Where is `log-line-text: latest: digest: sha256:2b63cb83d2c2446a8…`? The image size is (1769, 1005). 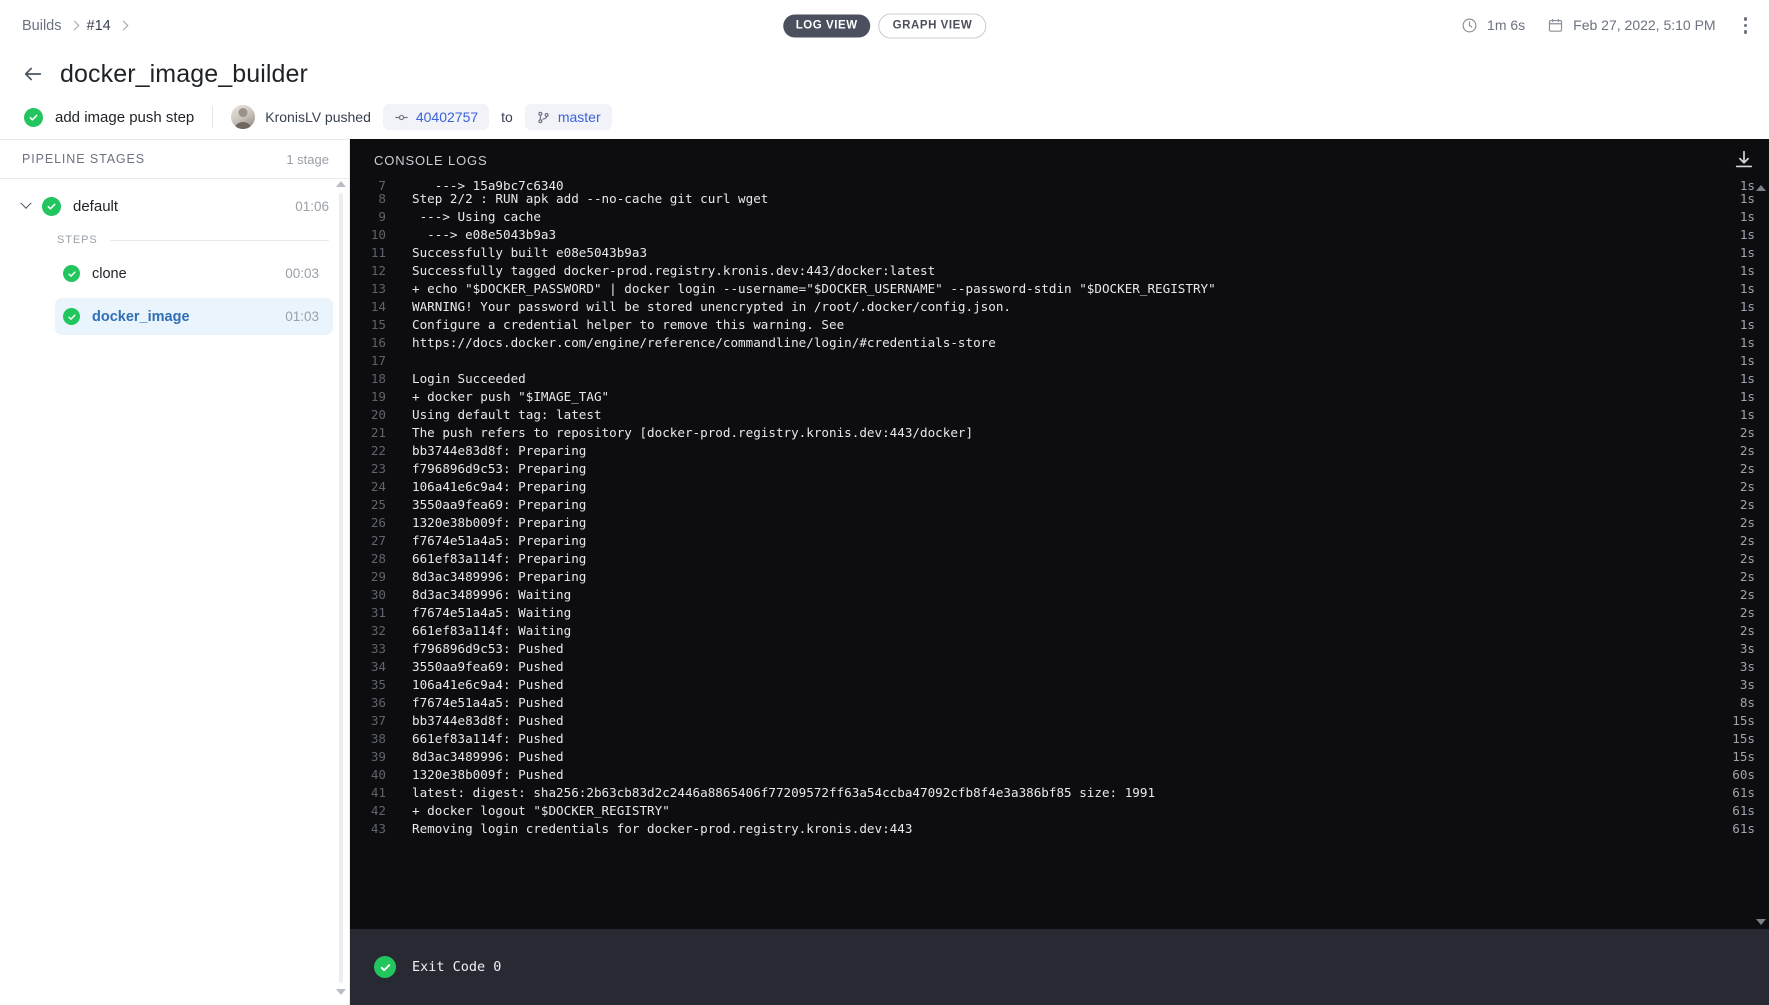 log-line-text: latest: digest: sha256:2b63cb83d2c2446a8… is located at coordinates (784, 792).